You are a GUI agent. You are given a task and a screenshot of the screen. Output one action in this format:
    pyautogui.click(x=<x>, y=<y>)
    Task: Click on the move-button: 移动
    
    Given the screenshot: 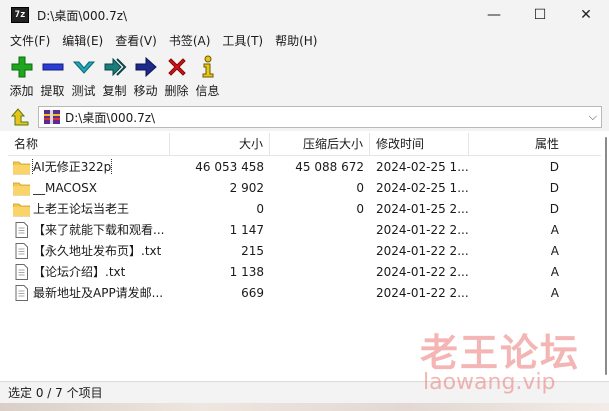 What is the action you would take?
    pyautogui.click(x=145, y=77)
    